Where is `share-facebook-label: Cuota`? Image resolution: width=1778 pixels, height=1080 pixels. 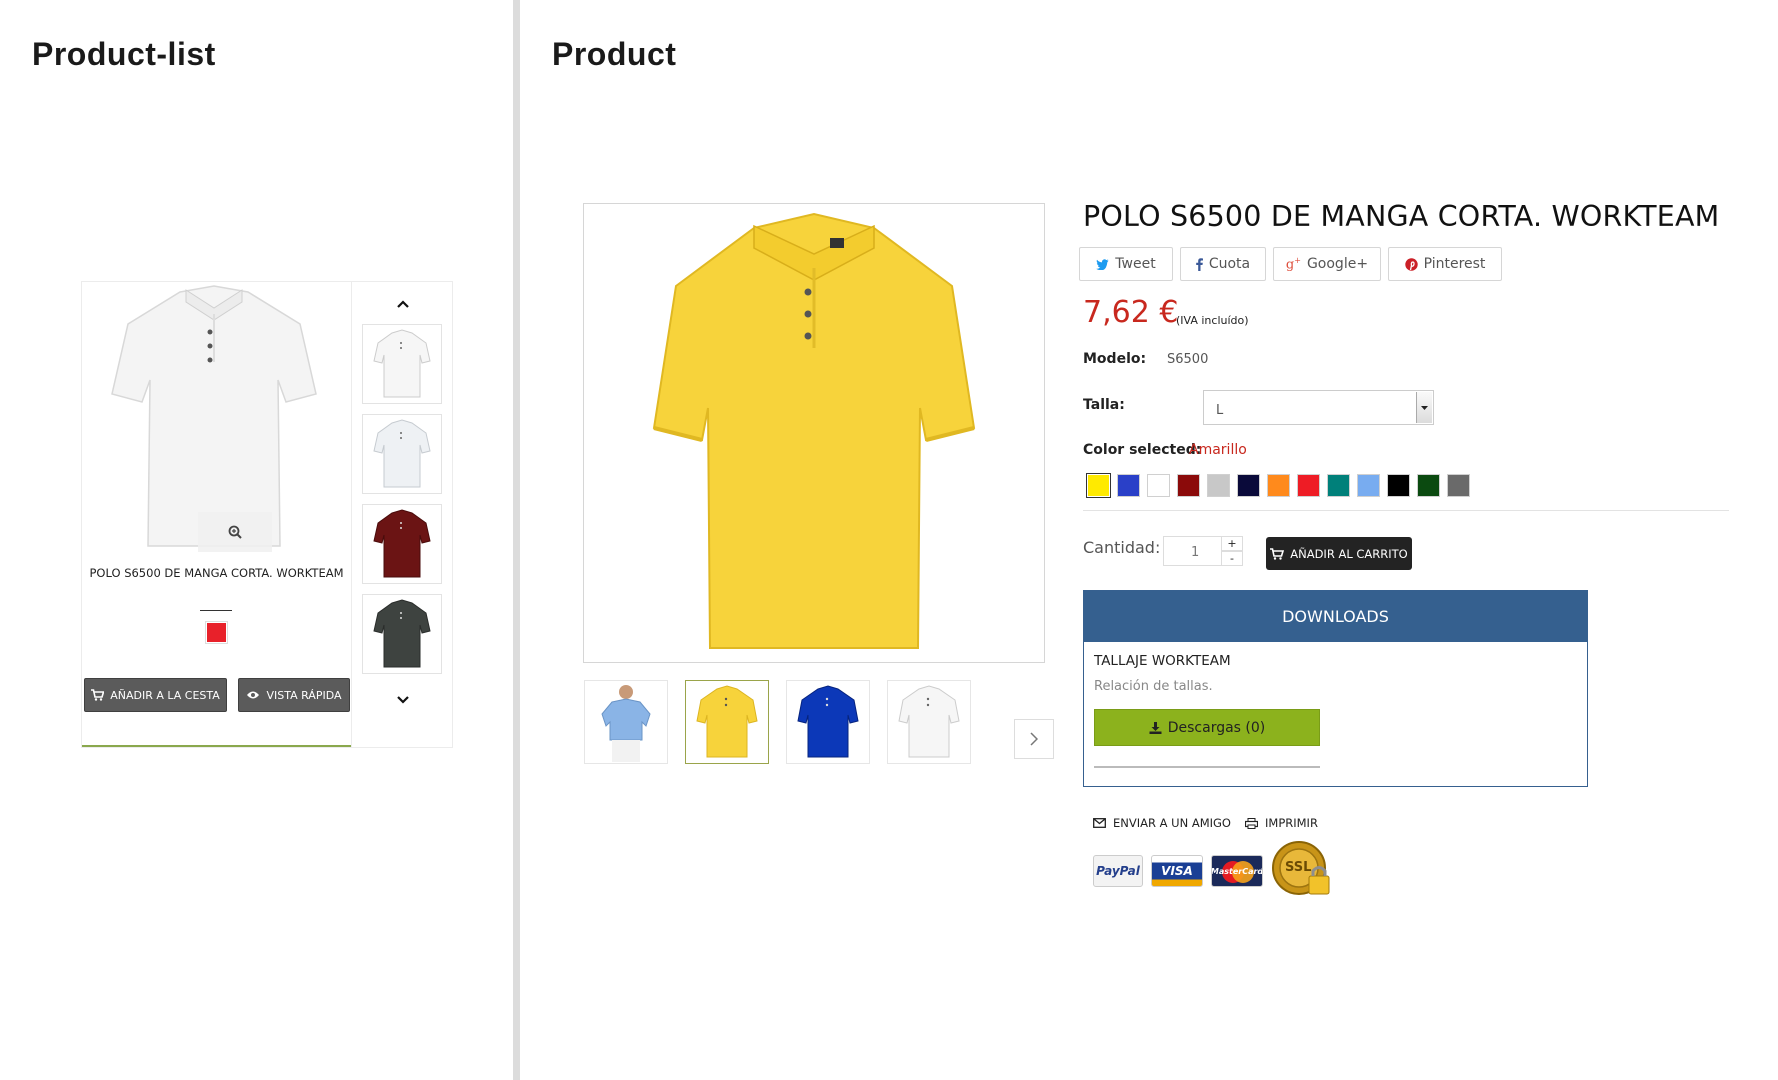 share-facebook-label: Cuota is located at coordinates (1229, 264).